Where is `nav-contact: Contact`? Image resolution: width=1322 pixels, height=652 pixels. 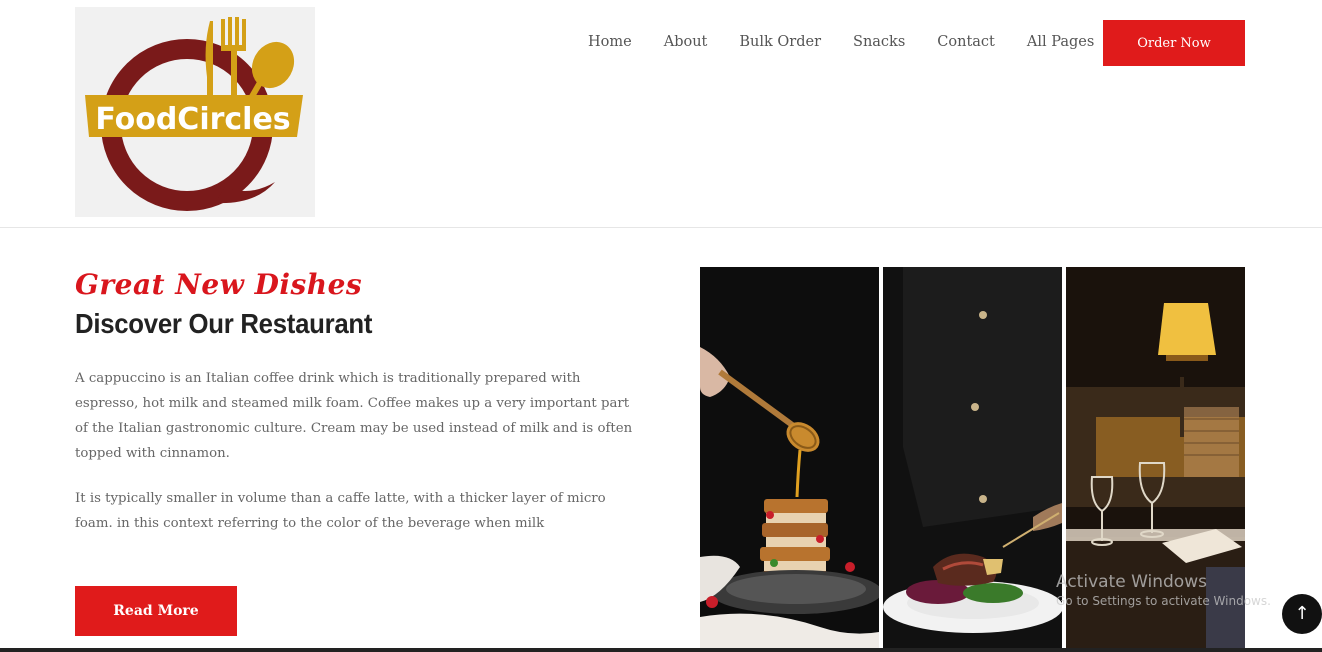
nav-contact: Contact is located at coordinates (966, 42).